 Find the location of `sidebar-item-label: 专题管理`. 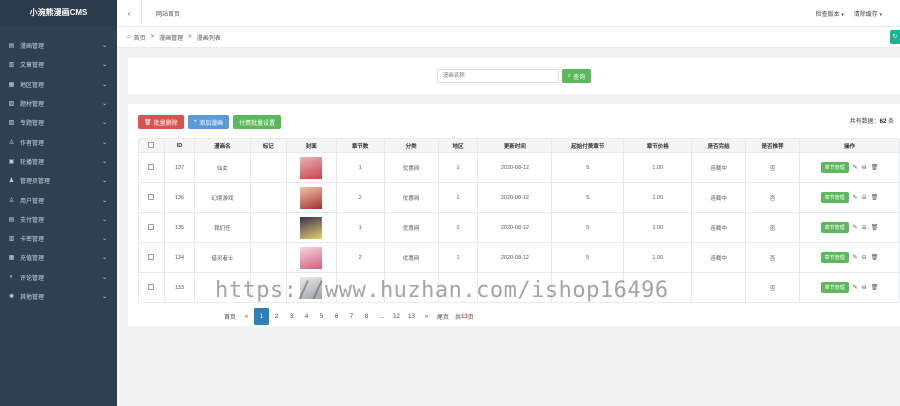

sidebar-item-label: 专题管理 is located at coordinates (32, 124).